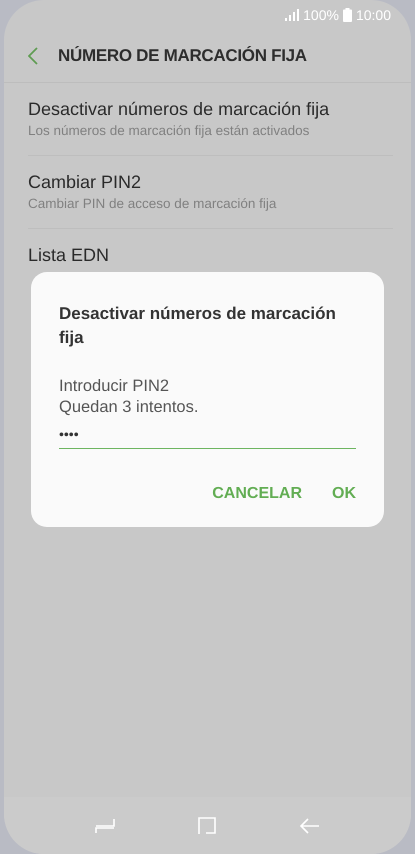  Describe the element at coordinates (207, 434) in the screenshot. I see `pin-field: ••••` at that location.